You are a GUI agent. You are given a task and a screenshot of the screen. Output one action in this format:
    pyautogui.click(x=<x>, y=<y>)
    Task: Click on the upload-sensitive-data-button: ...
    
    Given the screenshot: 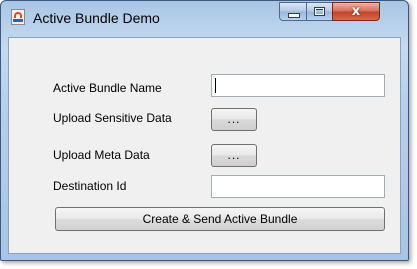 What is the action you would take?
    pyautogui.click(x=234, y=119)
    